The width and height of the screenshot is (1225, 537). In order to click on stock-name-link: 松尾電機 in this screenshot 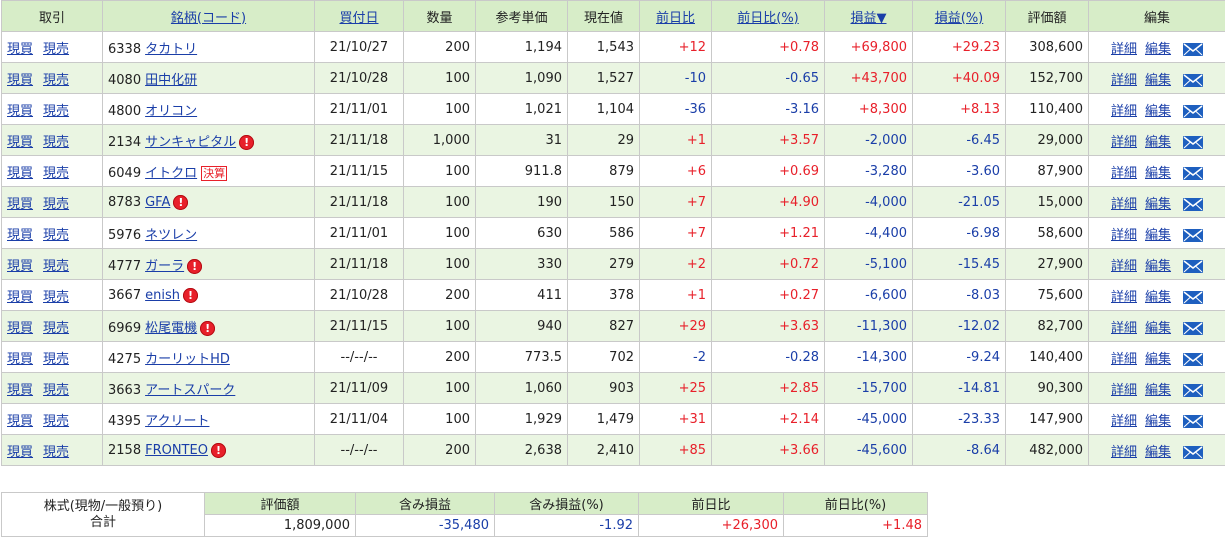, I will do `click(171, 328)`.